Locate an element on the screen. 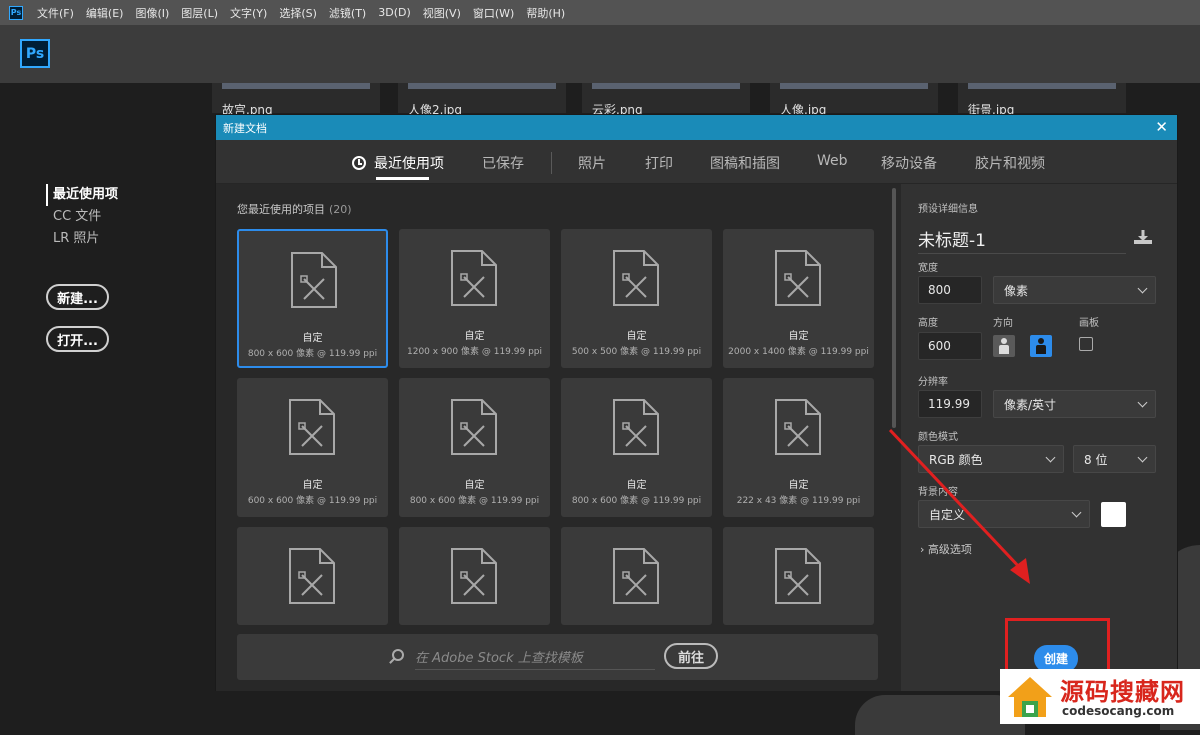 The image size is (1200, 735). width-unit-select: 像素 is located at coordinates (1074, 290).